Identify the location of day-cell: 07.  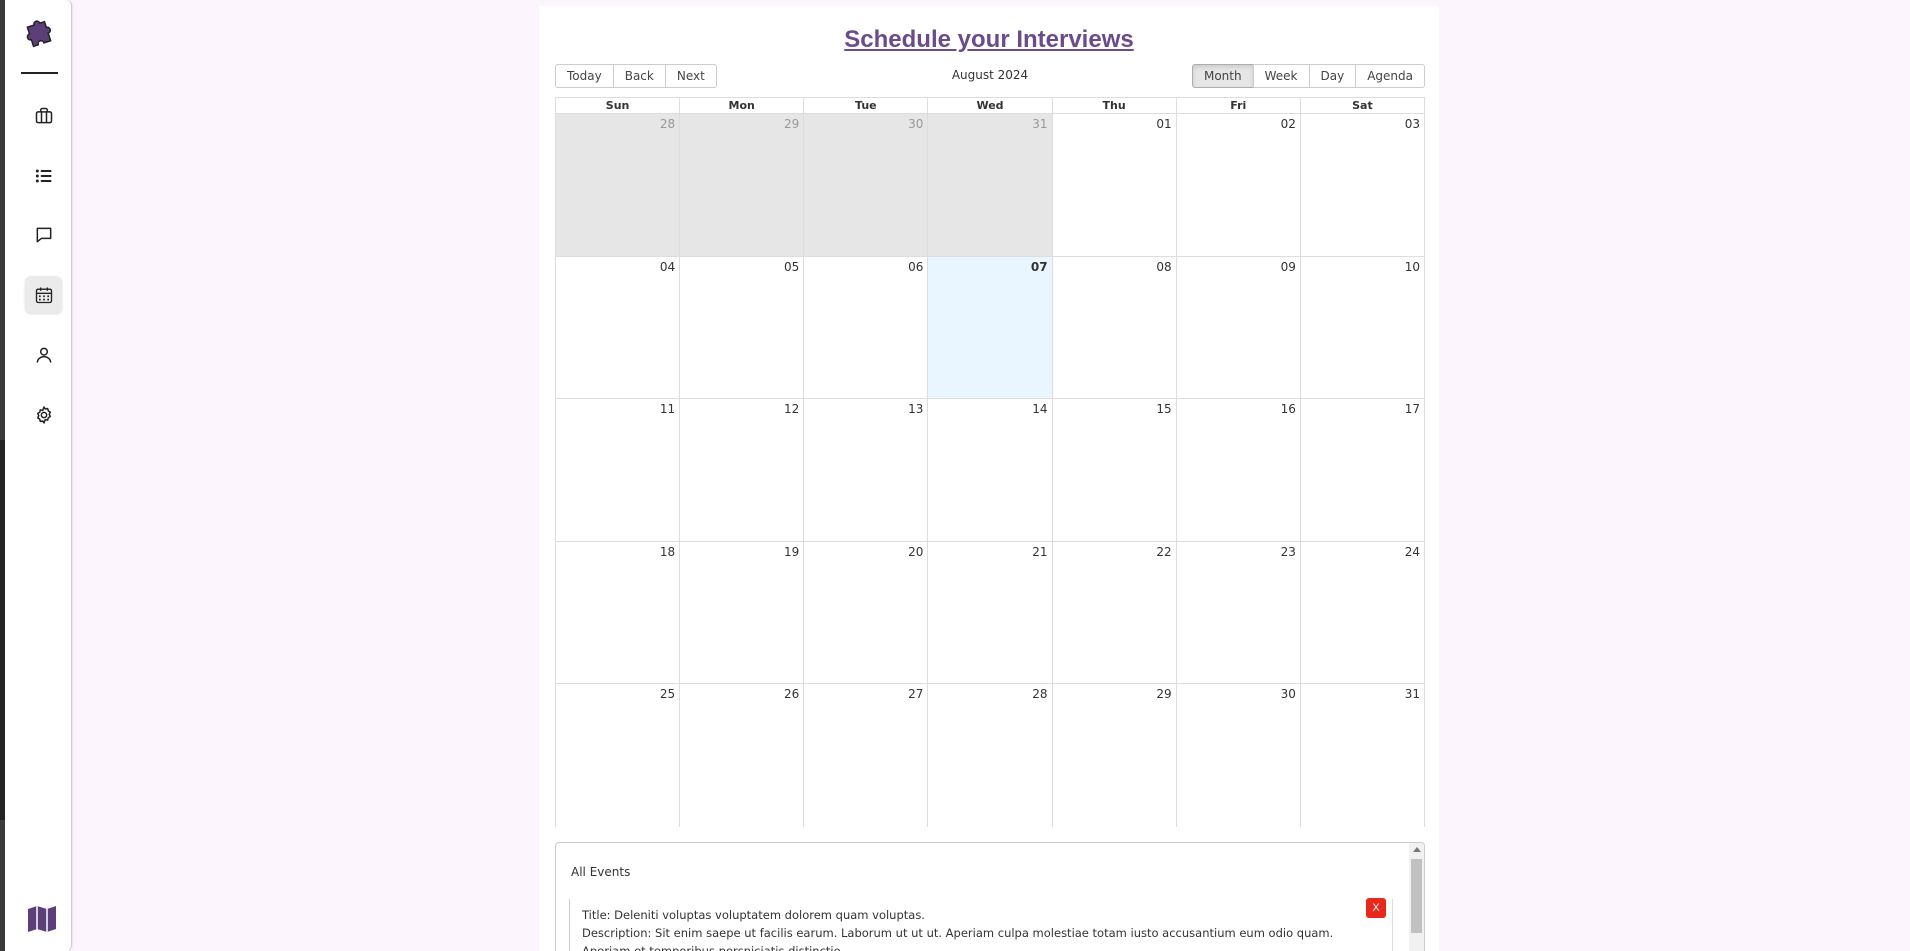
(989, 327).